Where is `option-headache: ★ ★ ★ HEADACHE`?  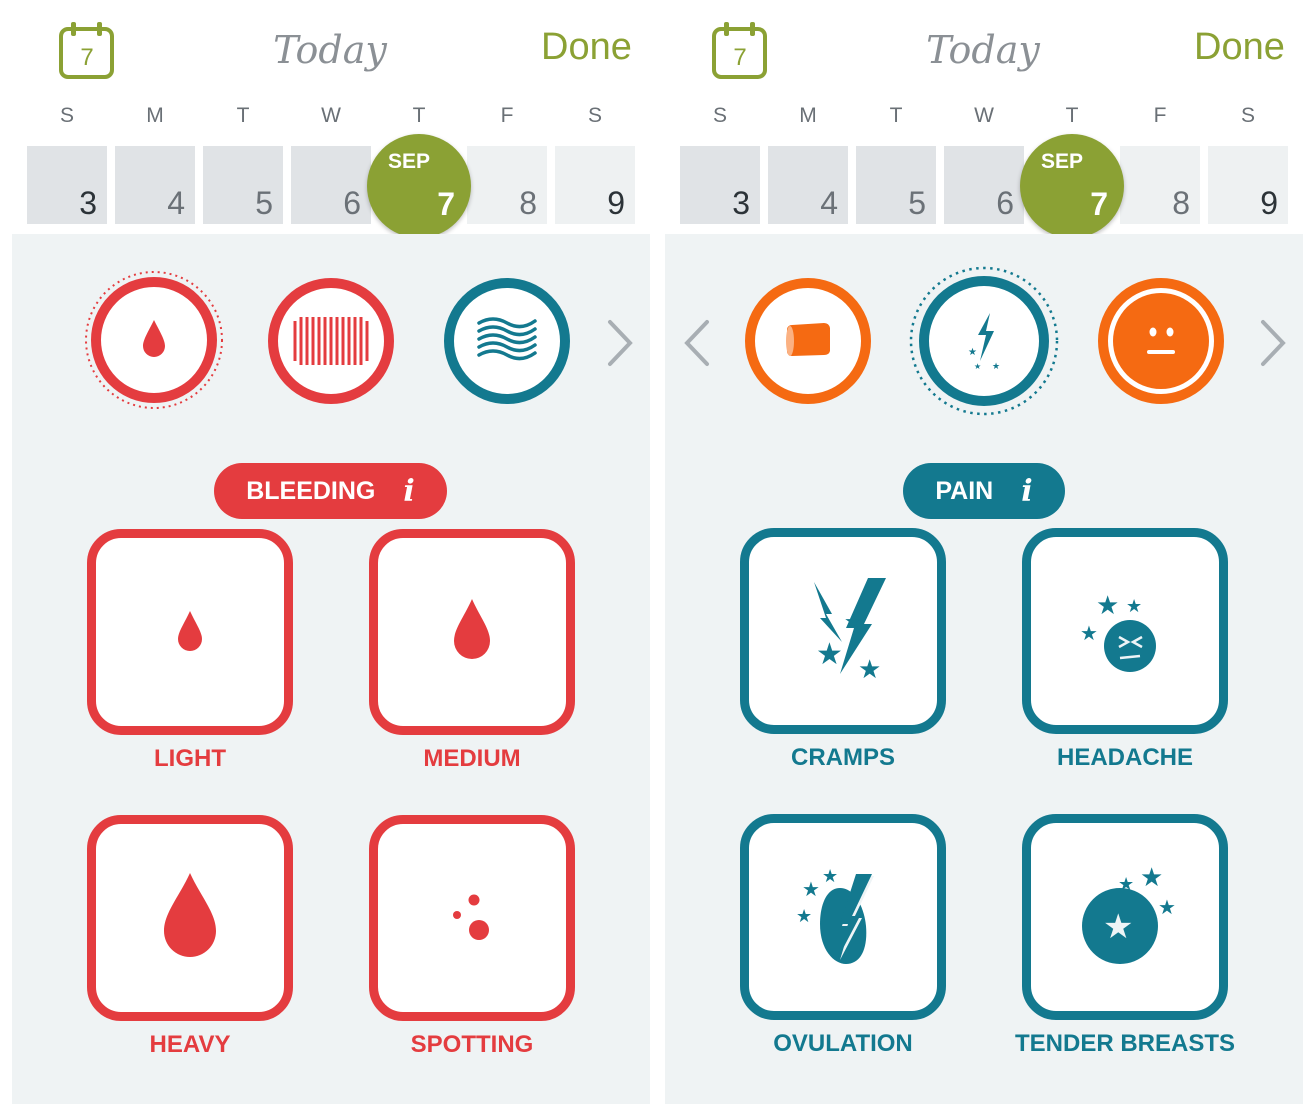 option-headache: ★ ★ ★ HEADACHE is located at coordinates (1125, 649).